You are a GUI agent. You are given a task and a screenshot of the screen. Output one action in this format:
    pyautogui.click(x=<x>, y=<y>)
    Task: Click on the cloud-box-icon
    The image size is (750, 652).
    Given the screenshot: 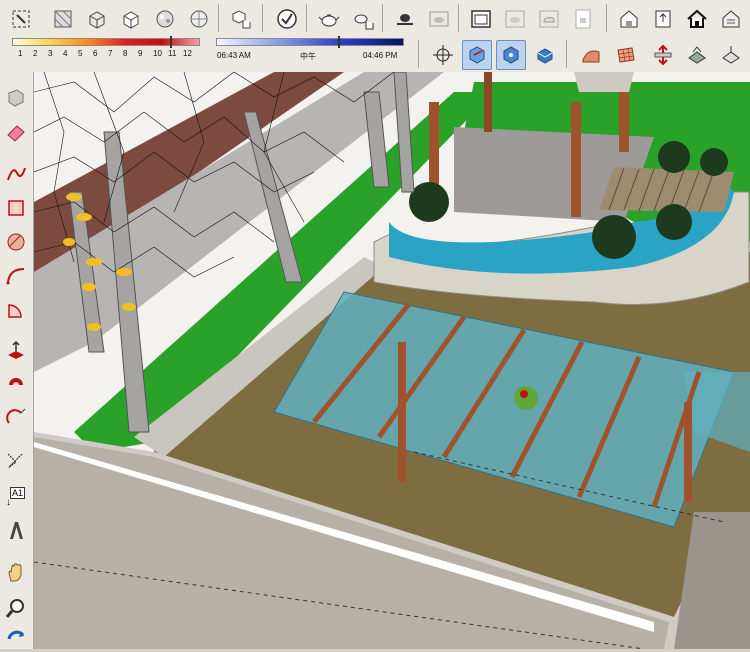 What is the action you would take?
    pyautogui.click(x=549, y=19)
    